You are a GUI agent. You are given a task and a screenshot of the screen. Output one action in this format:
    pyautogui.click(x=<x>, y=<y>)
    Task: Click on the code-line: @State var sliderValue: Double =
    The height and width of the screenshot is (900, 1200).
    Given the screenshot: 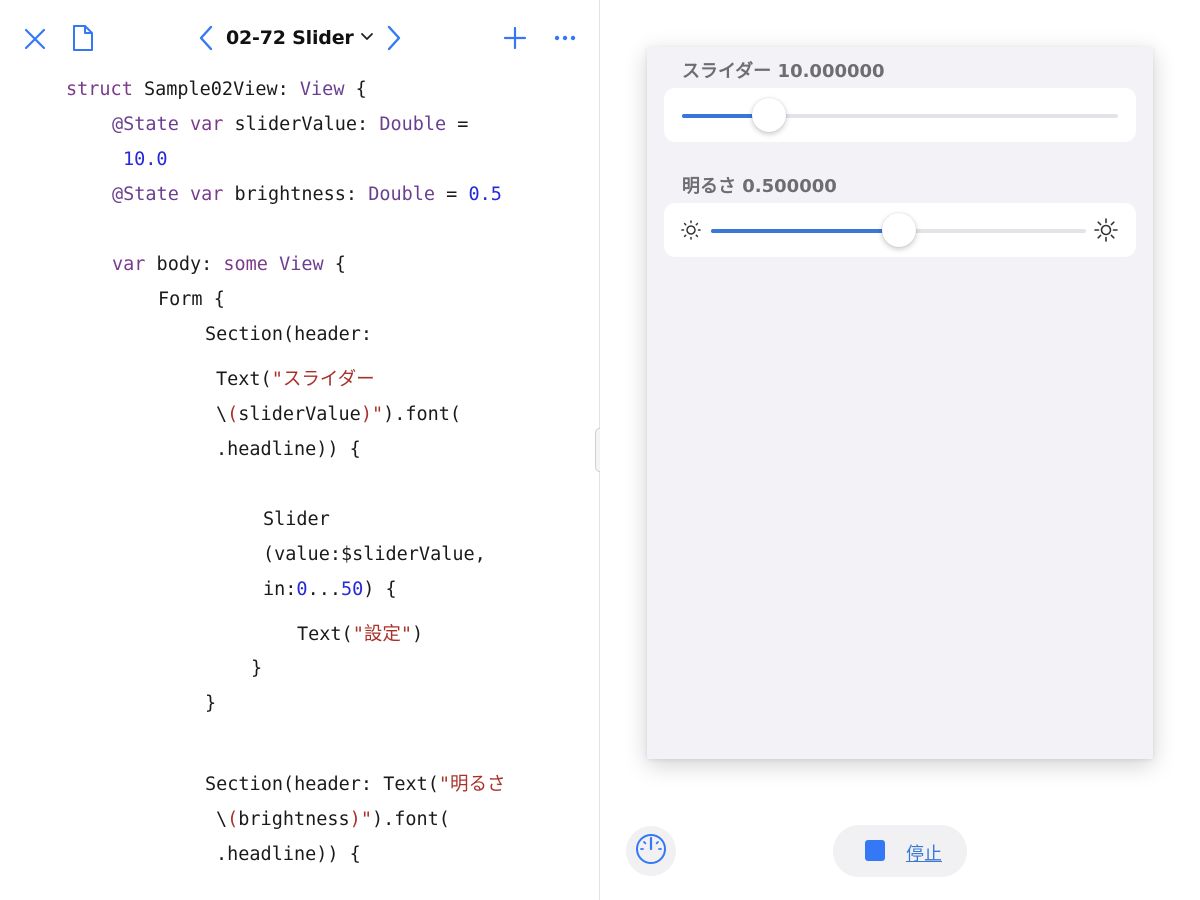 What is the action you would take?
    pyautogui.click(x=290, y=124)
    